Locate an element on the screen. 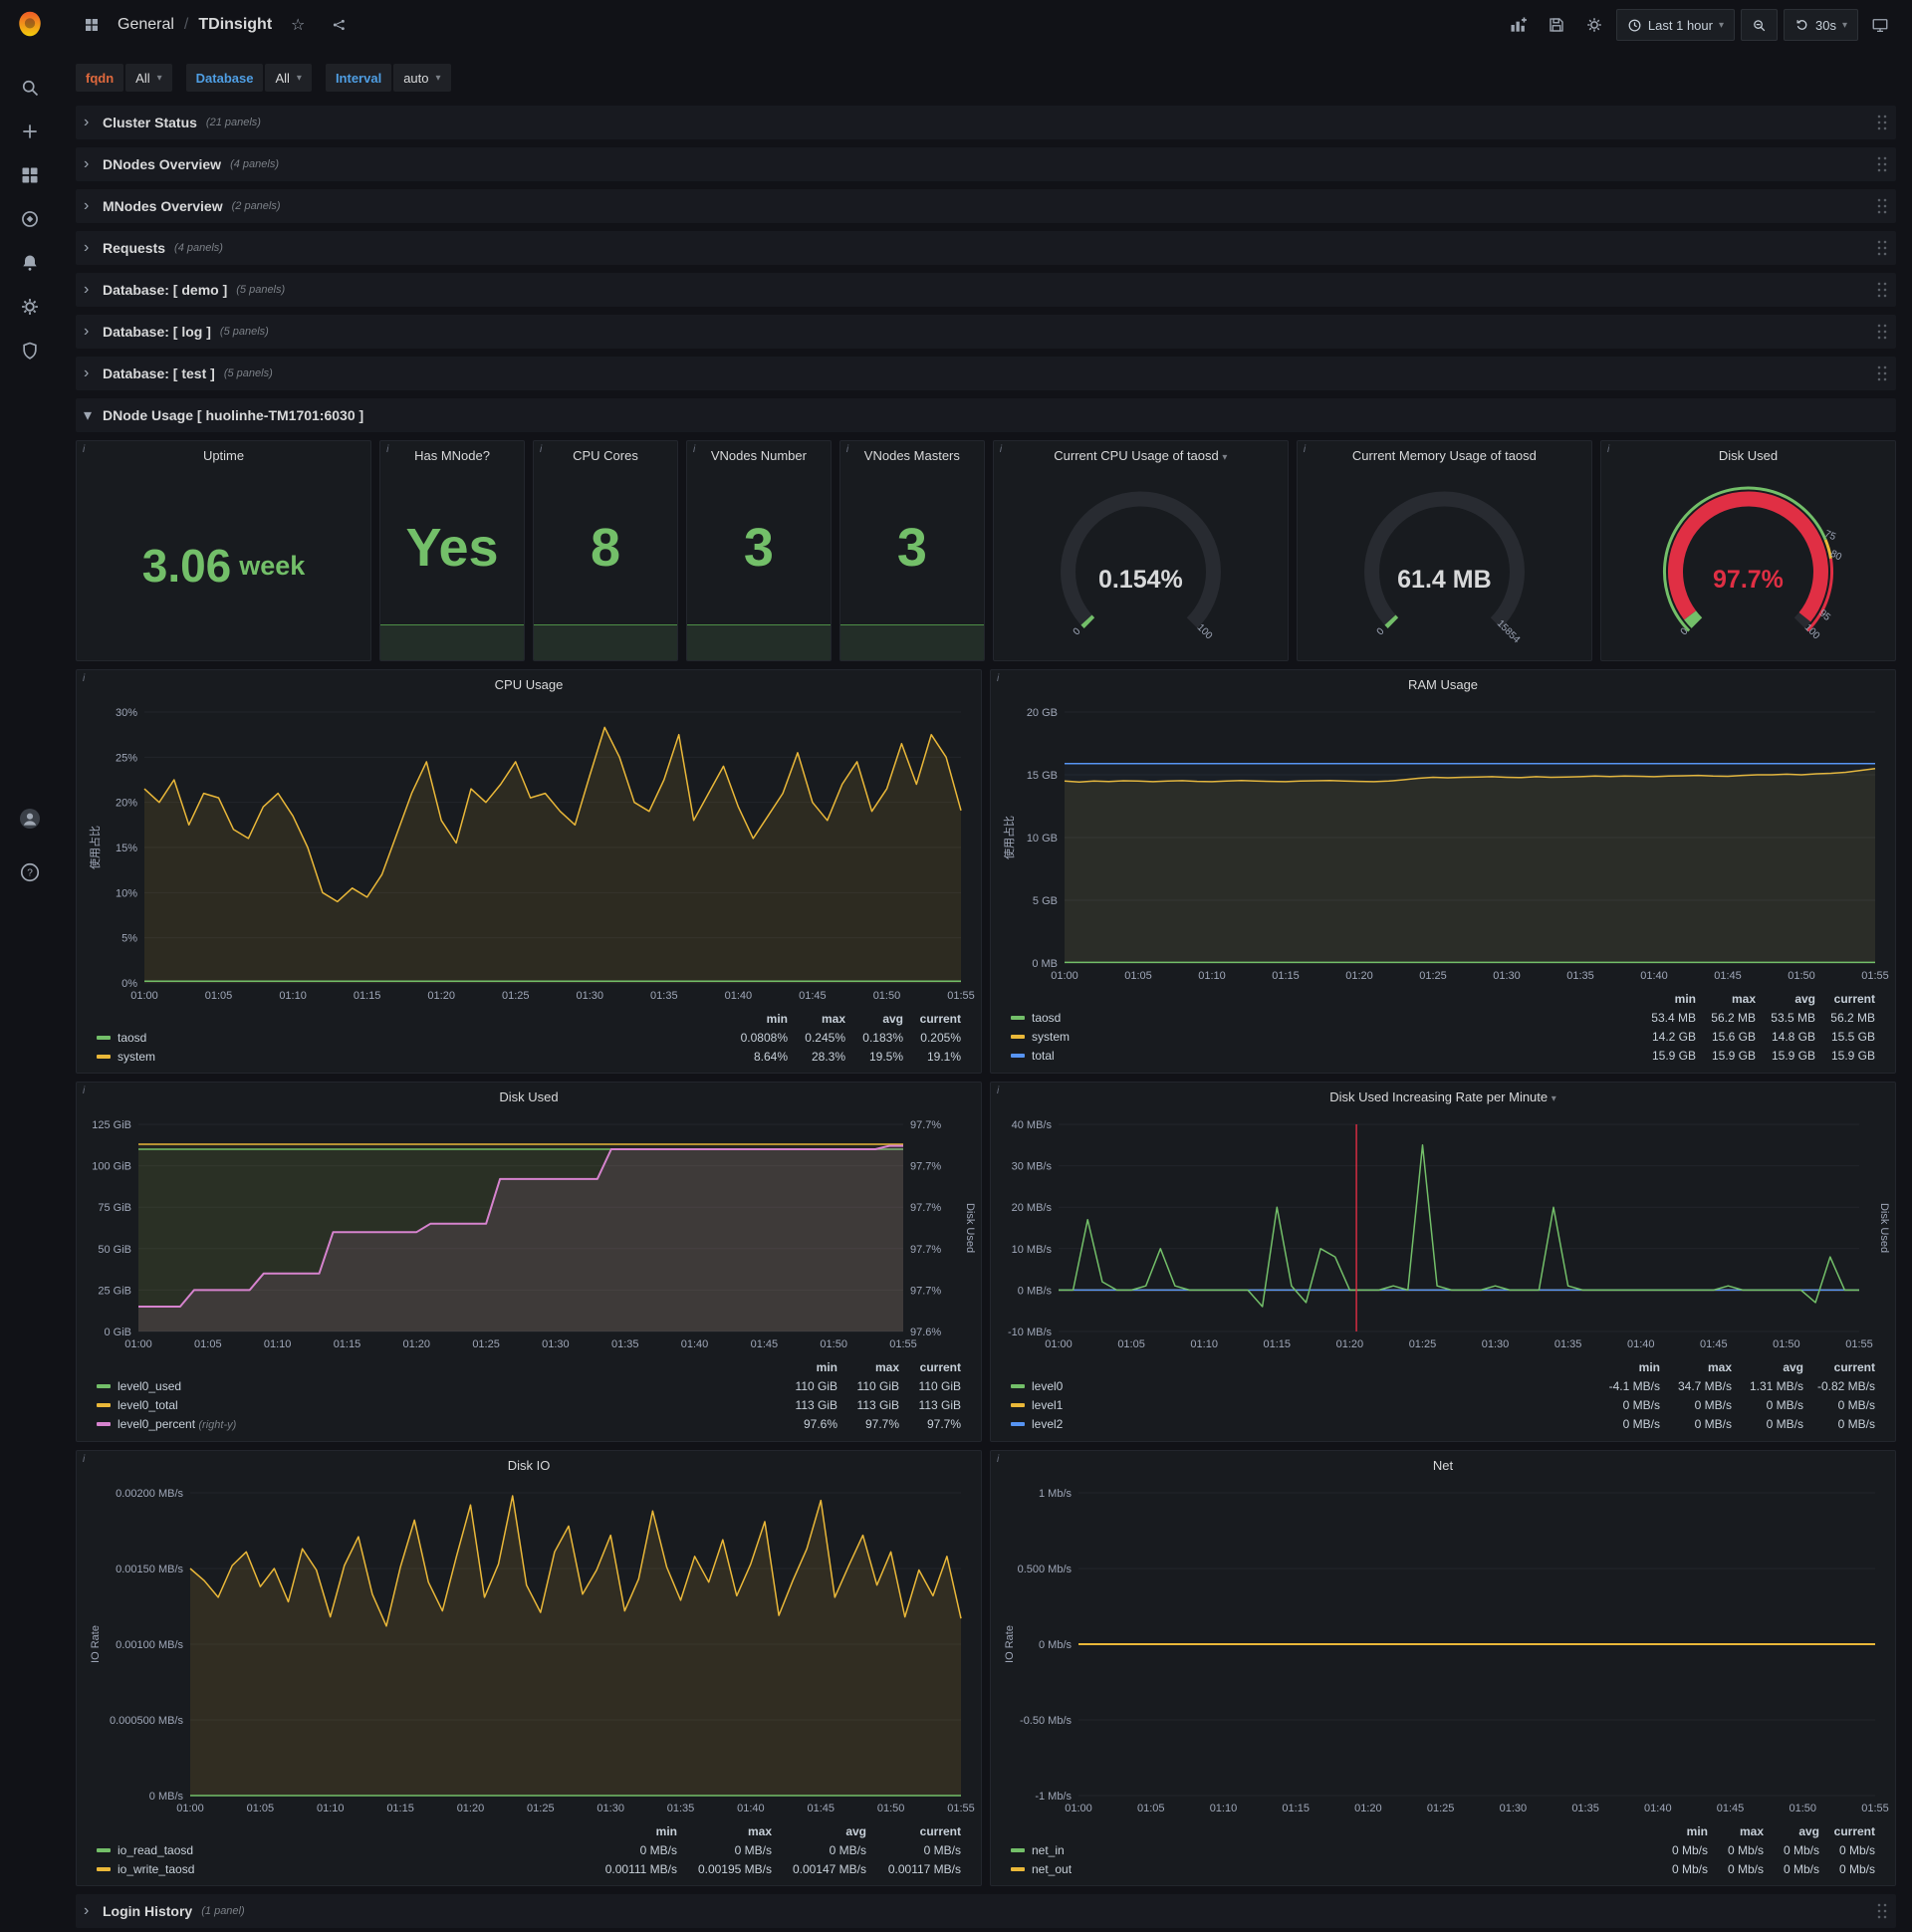  refresh-interval-label: 30s is located at coordinates (1825, 25).